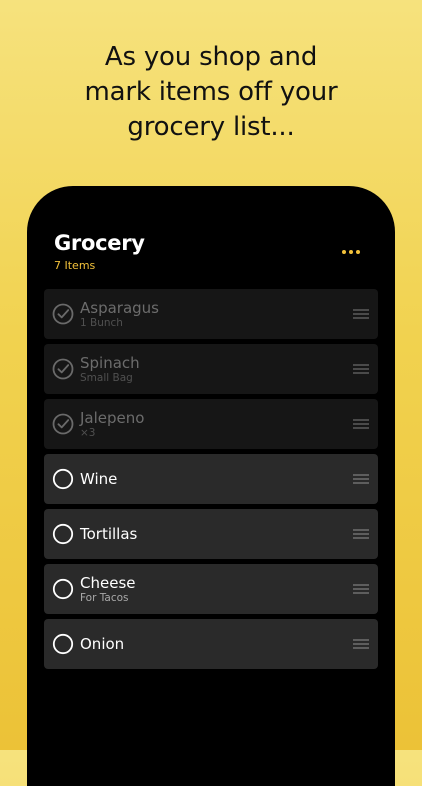 The height and width of the screenshot is (786, 422). What do you see at coordinates (211, 424) in the screenshot?
I see `list-item: Jalepeno ×3` at bounding box center [211, 424].